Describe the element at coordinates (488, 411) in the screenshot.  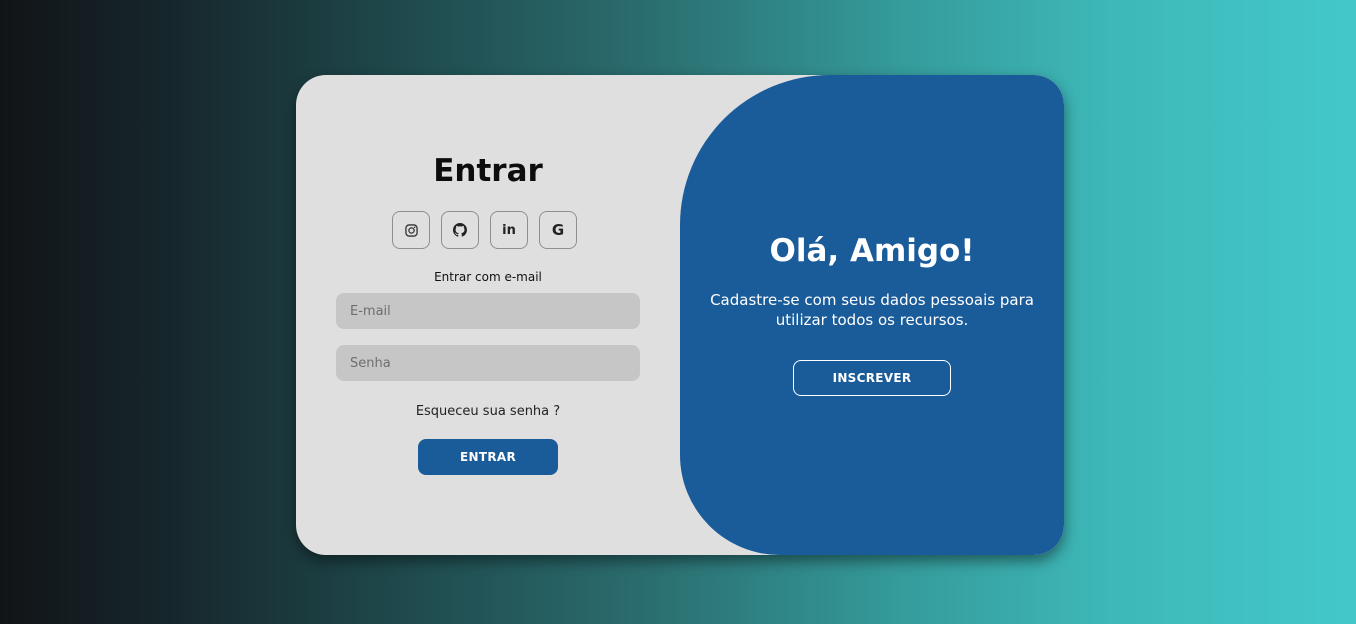
I see `forgot-password-link: Esqueceu sua senha ?` at that location.